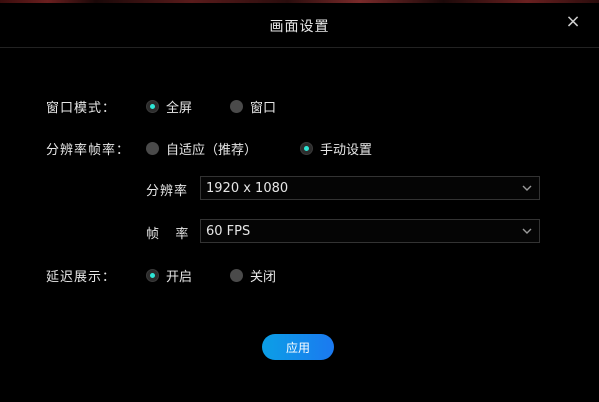  I want to click on dialog-header: 画面设置 ×, so click(299, 25).